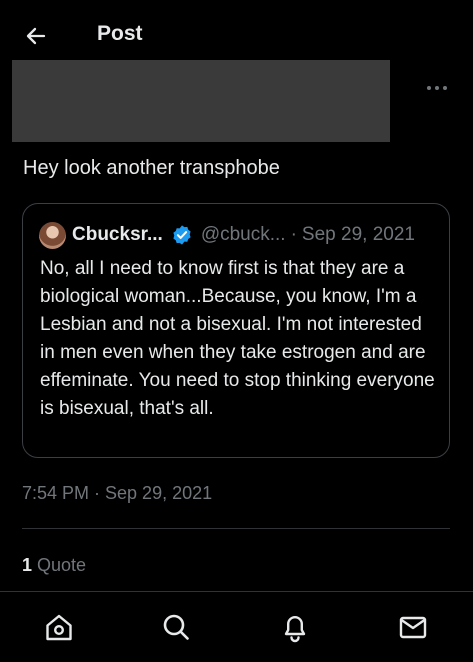 This screenshot has width=473, height=662. I want to click on quoted-post-header: Cbucksr... @cbuck... · Sep 29, 2021, so click(237, 235).